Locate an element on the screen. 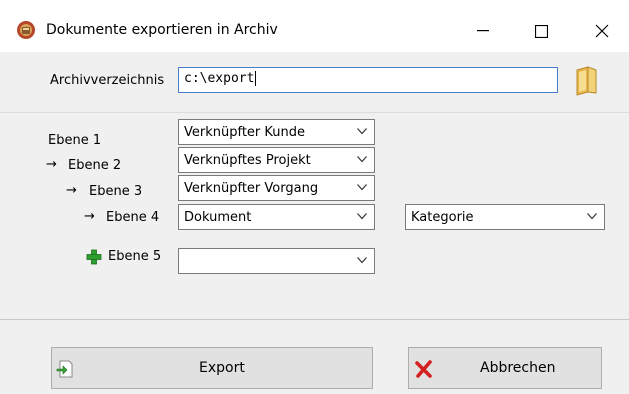 The image size is (629, 394). cancel-button: Abbrechen is located at coordinates (505, 368).